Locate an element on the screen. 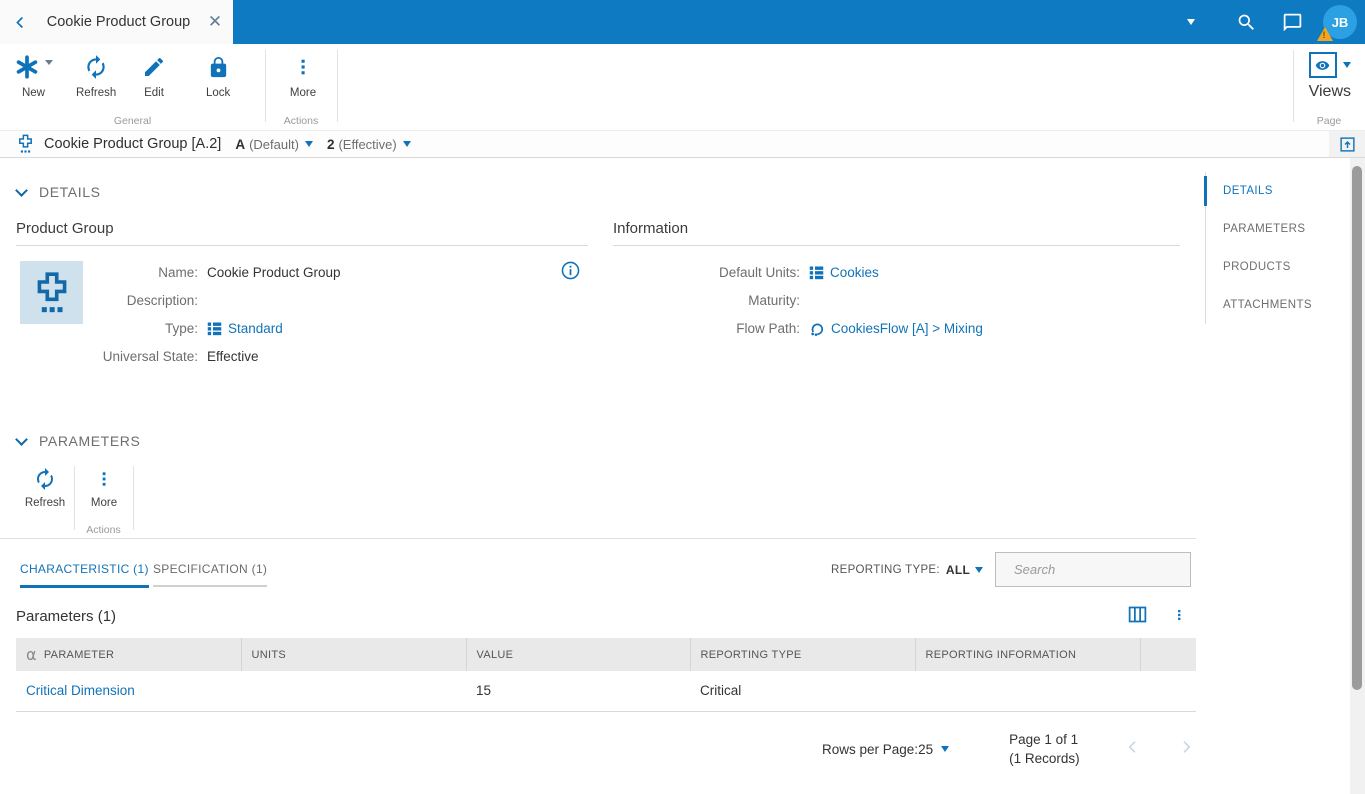  alpha-sort-icon: α is located at coordinates (31, 654).